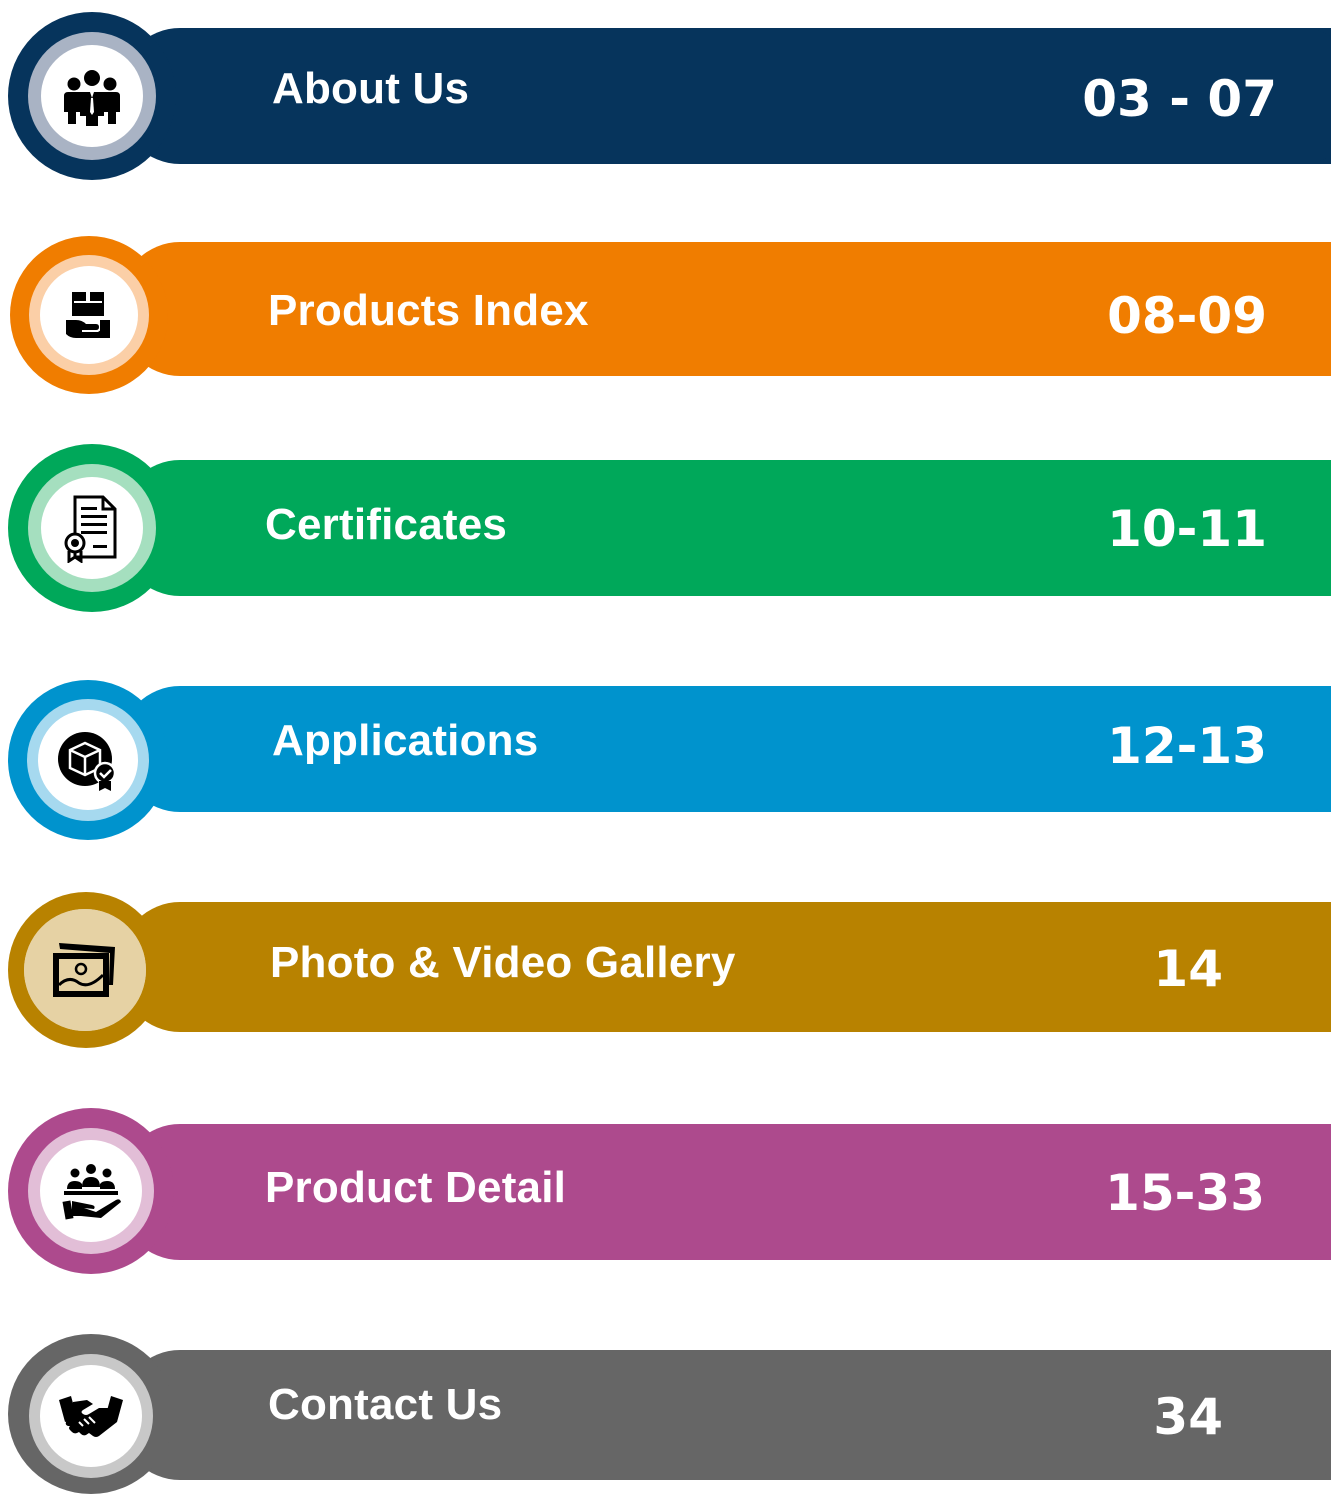 This screenshot has width=1331, height=1494. Describe the element at coordinates (428, 310) in the screenshot. I see `toc-label: Products Index` at that location.